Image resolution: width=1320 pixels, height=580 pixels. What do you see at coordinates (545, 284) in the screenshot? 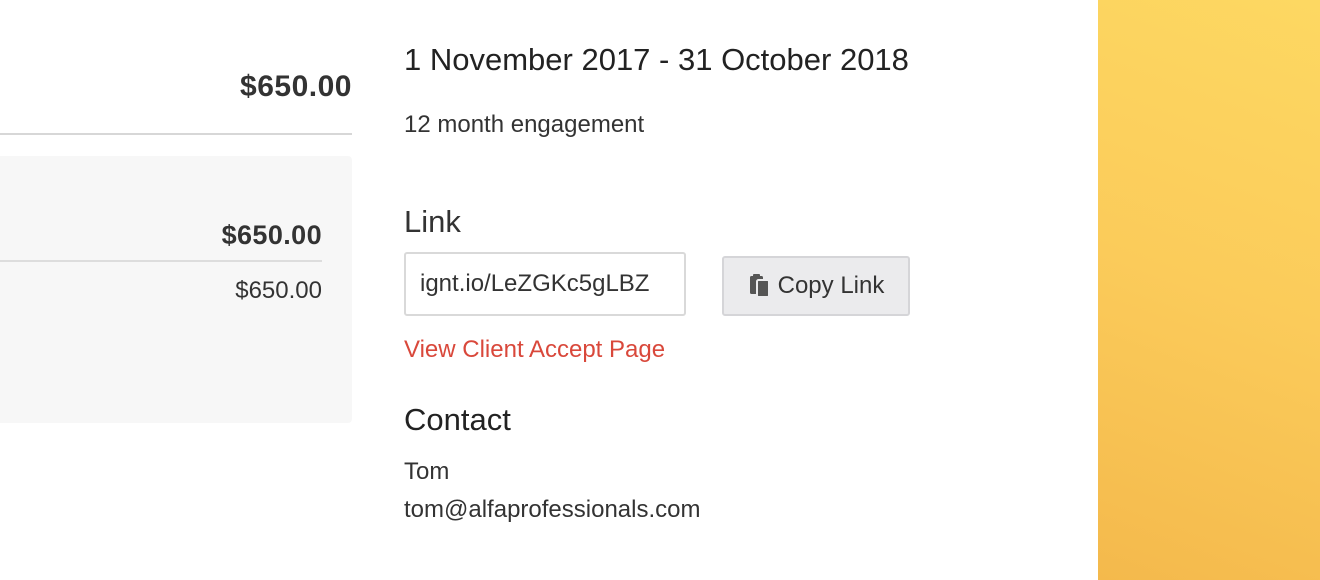
I see `link-field` at bounding box center [545, 284].